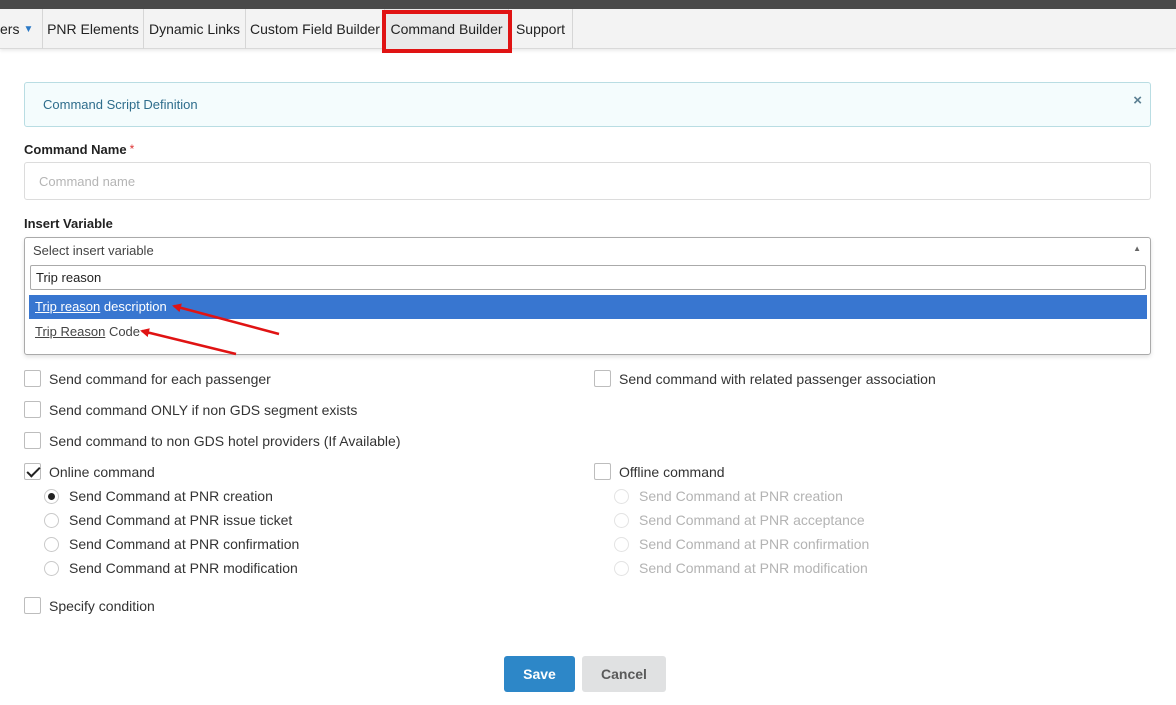  I want to click on radio-label: Send Command at PNR acceptance, so click(752, 520).